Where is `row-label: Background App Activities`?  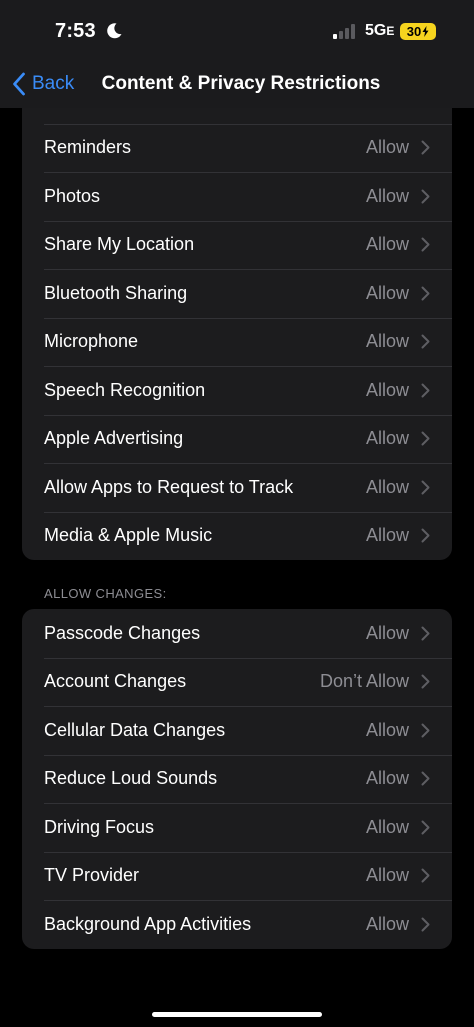 row-label: Background App Activities is located at coordinates (148, 923).